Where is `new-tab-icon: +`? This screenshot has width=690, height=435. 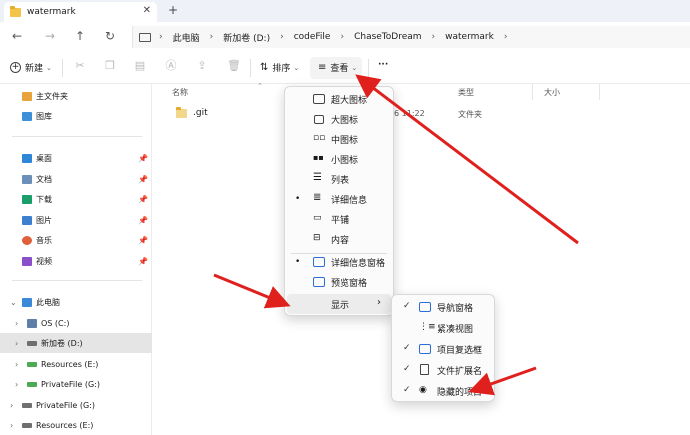 new-tab-icon: + is located at coordinates (173, 10).